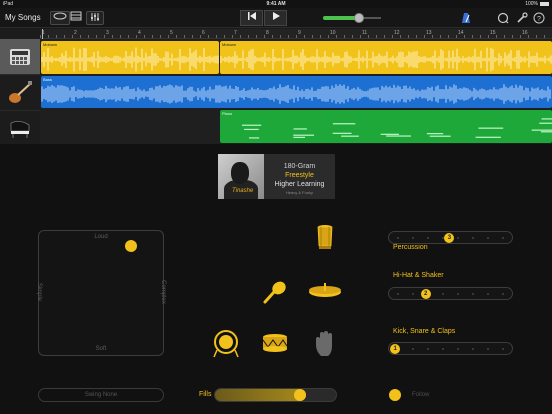 The width and height of the screenshot is (552, 414). What do you see at coordinates (395, 349) in the screenshot?
I see `kick-snare-claps-pattern-knob: 1` at bounding box center [395, 349].